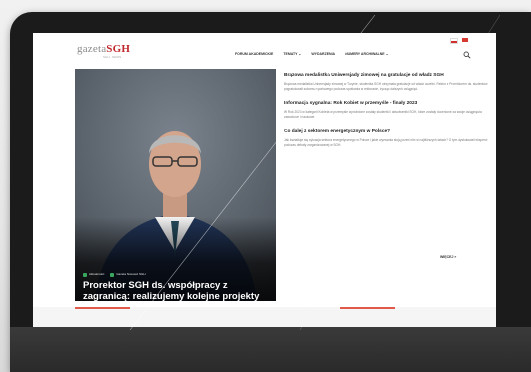 The width and height of the screenshot is (531, 372). I want to click on nav-item-events: WYDARZENIA, so click(323, 54).